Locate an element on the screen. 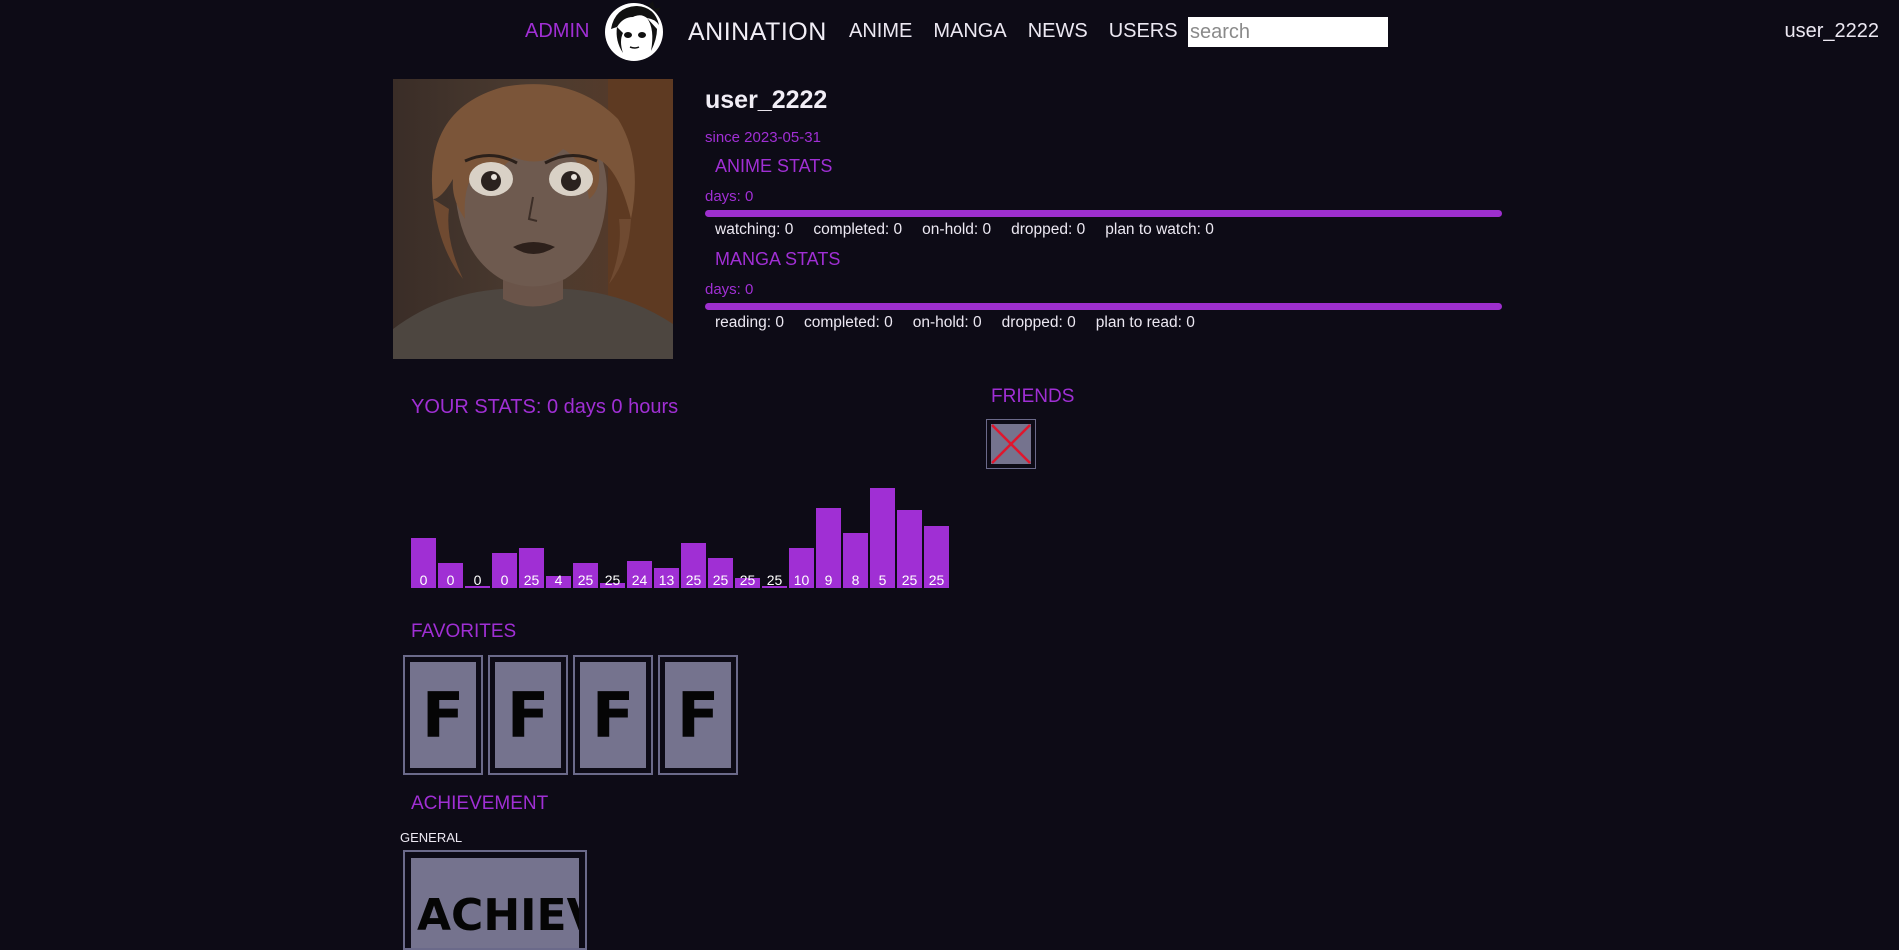 This screenshot has width=1899, height=950. manga-completed-count: completed: 0 is located at coordinates (848, 322).